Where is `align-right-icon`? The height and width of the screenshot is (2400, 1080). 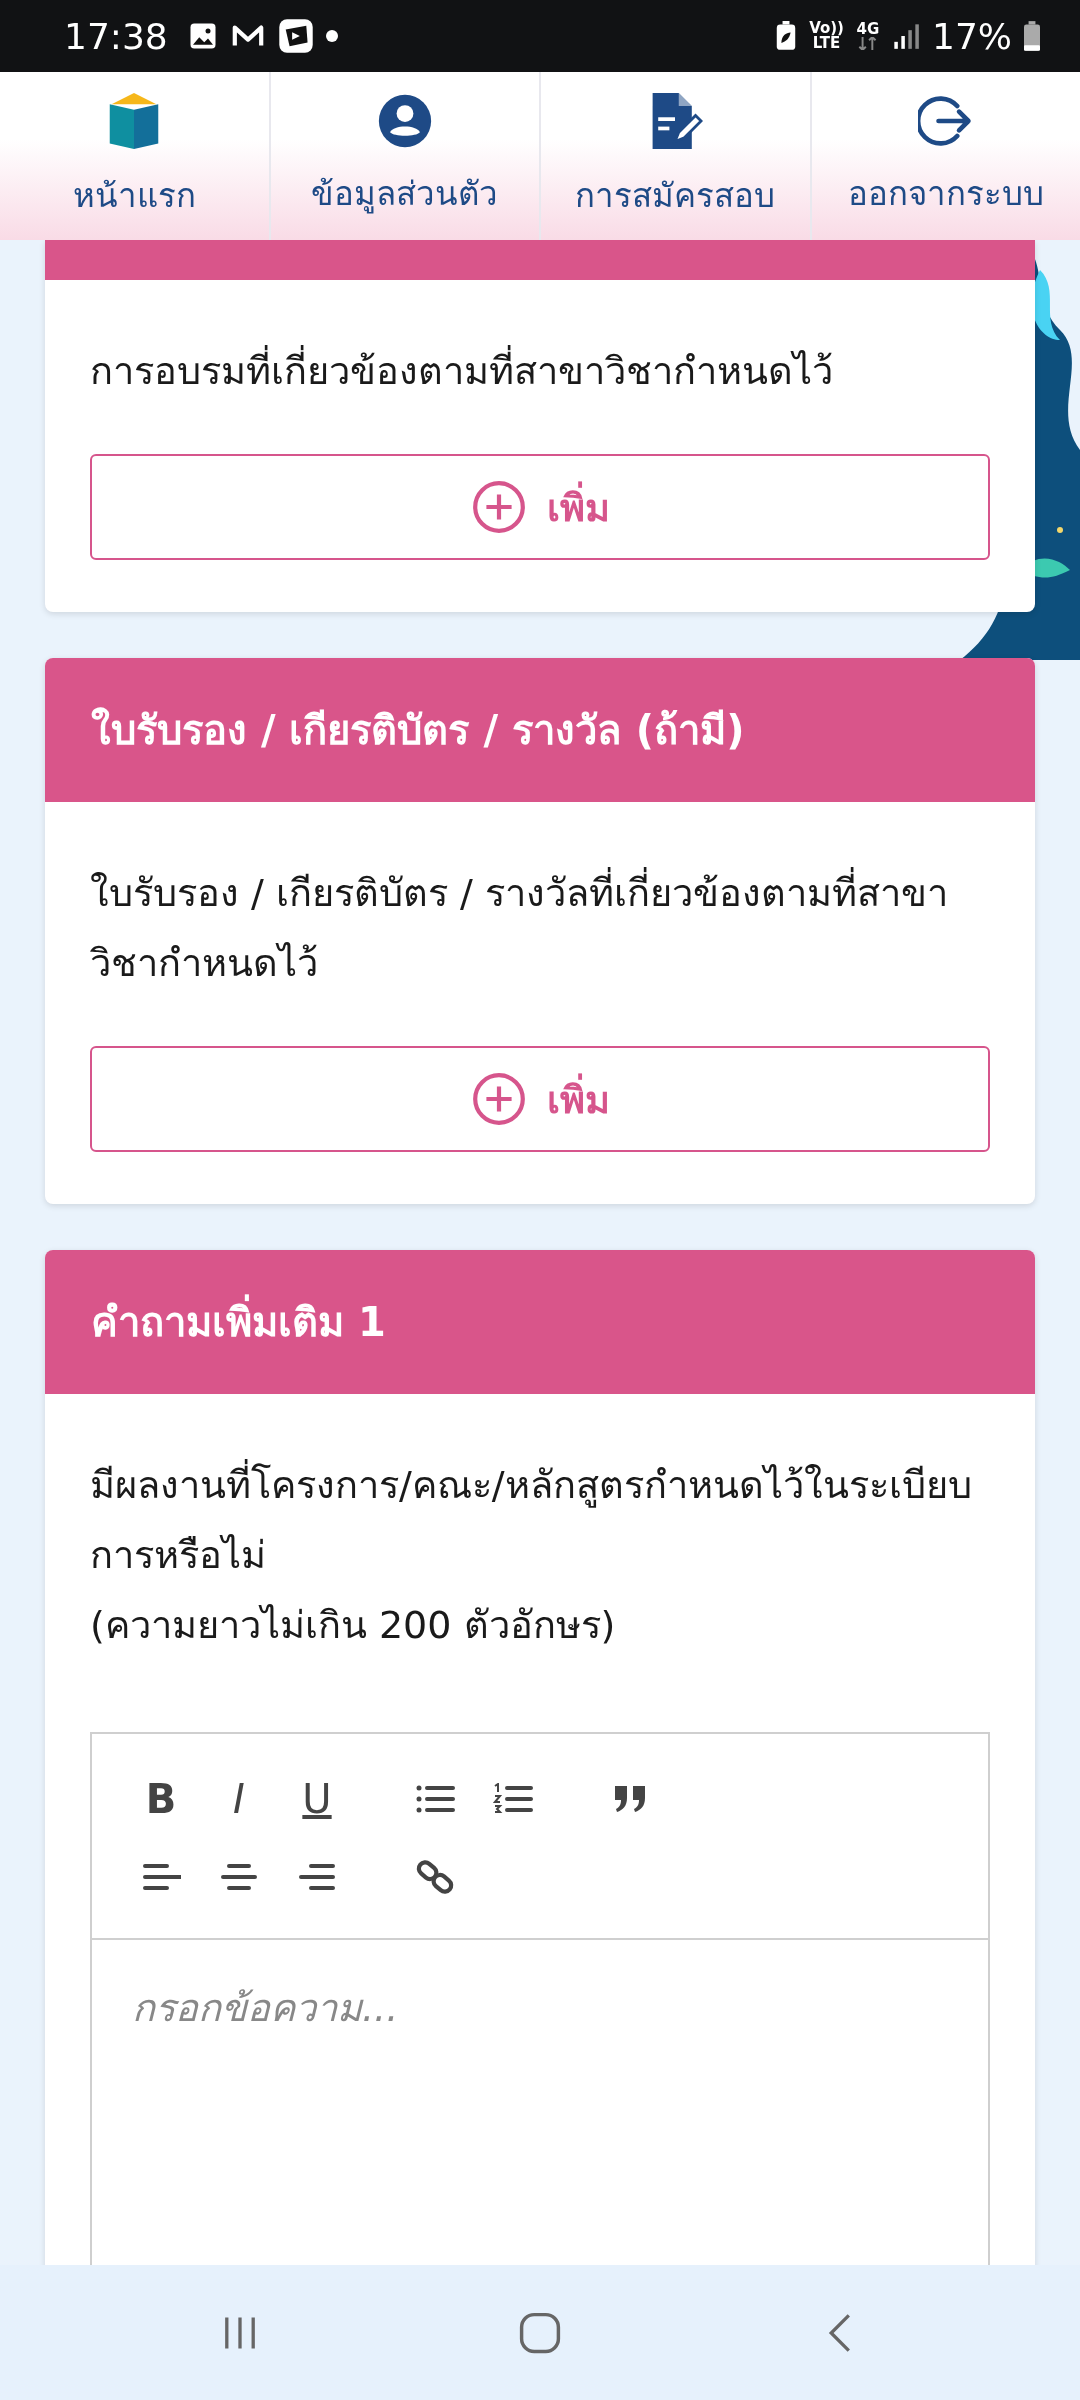 align-right-icon is located at coordinates (317, 1877).